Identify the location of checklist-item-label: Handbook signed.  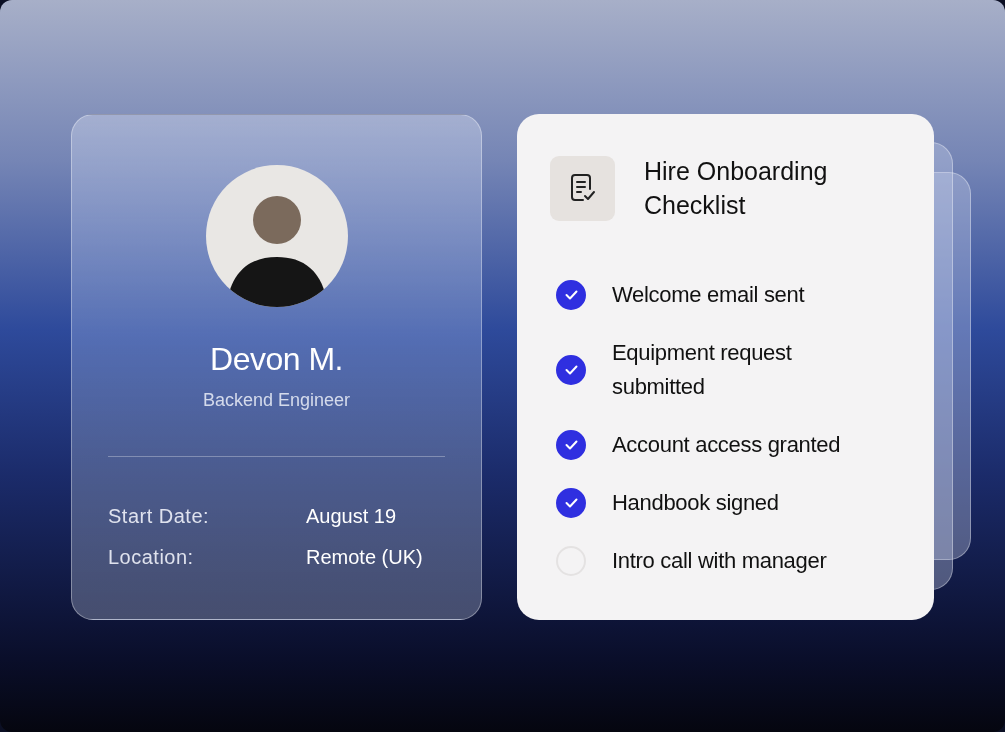
(695, 503).